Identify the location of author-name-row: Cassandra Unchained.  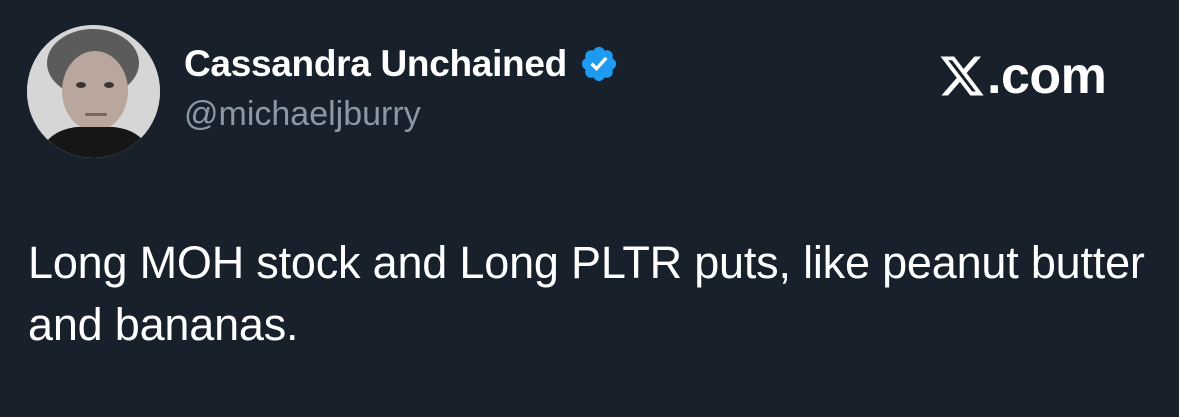
(401, 64).